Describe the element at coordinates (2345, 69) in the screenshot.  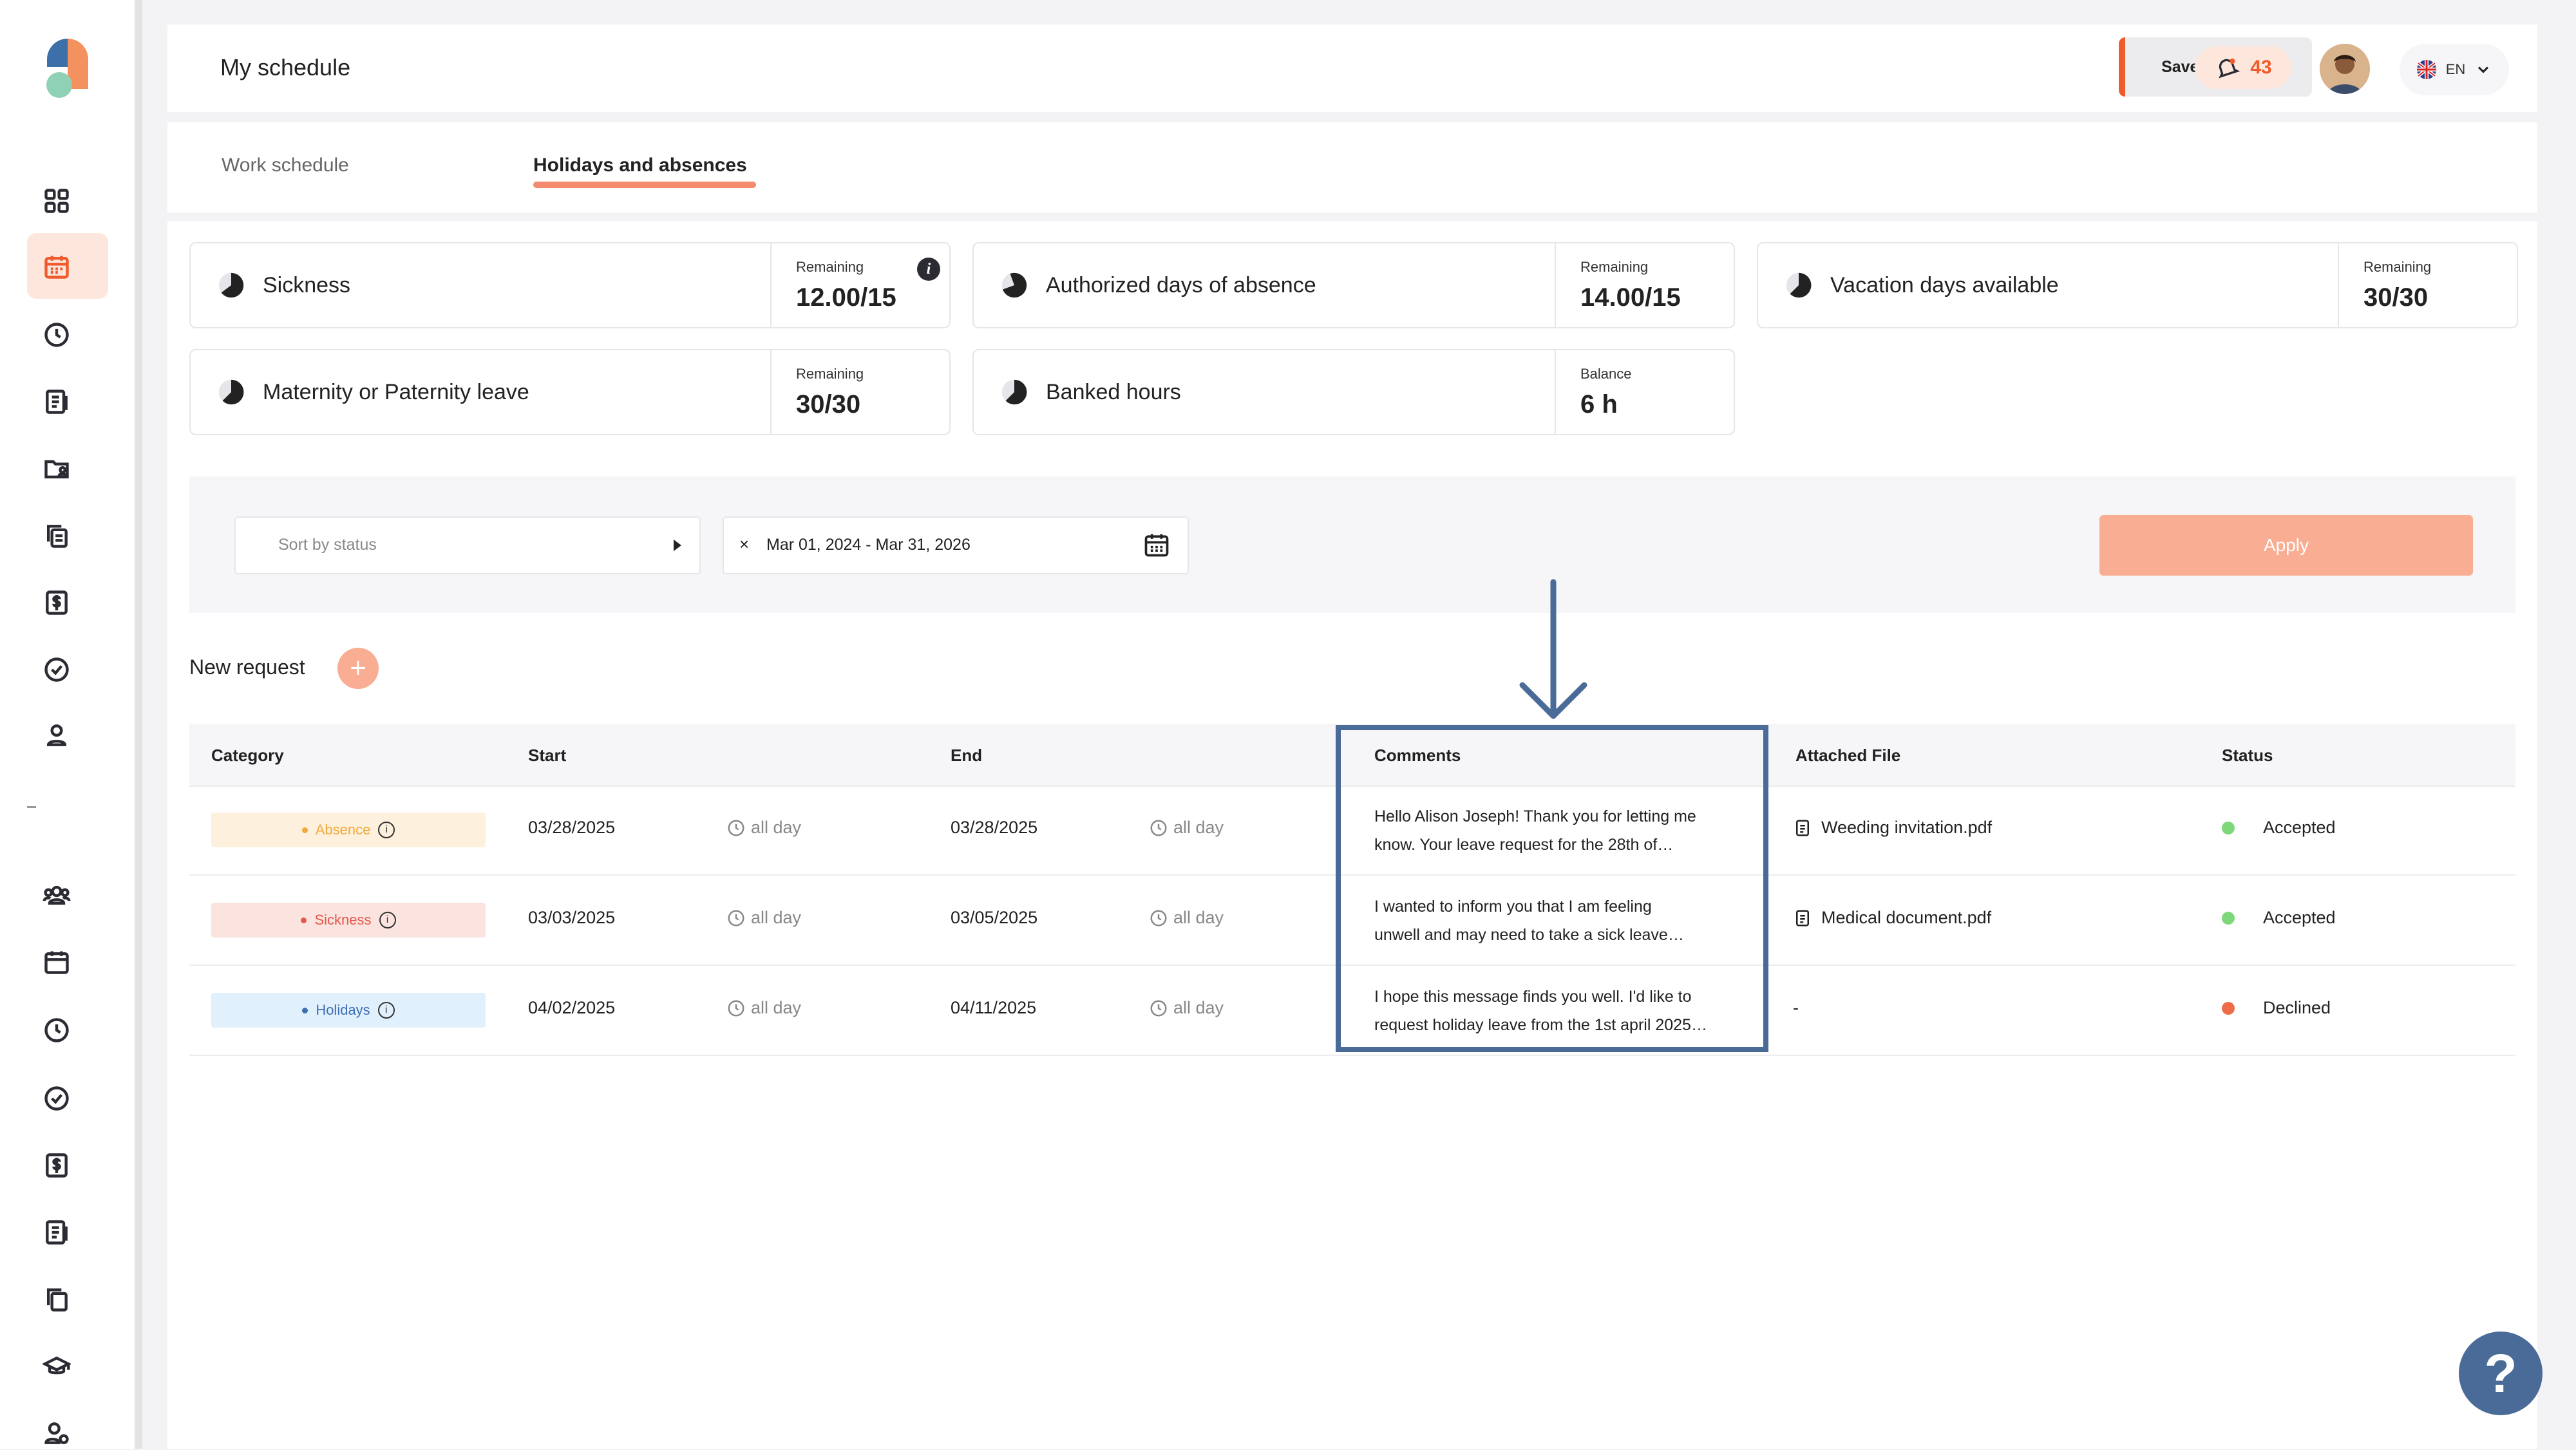
I see `user-avatar` at that location.